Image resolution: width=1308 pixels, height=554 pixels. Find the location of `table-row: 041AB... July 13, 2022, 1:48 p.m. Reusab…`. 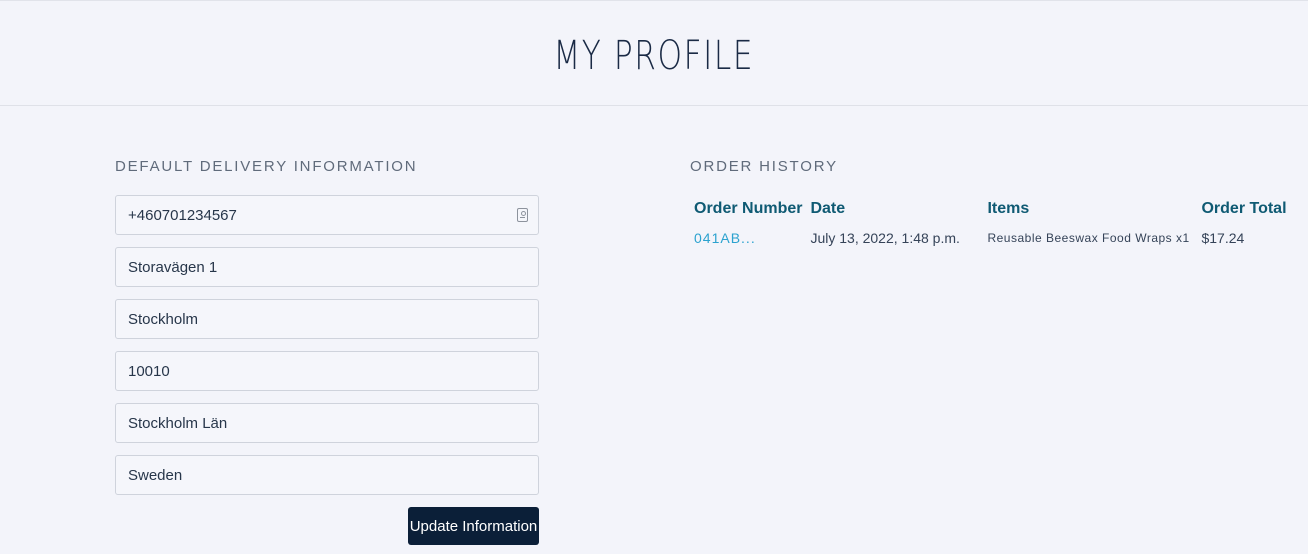

table-row: 041AB... July 13, 2022, 1:48 p.m. Reusab… is located at coordinates (990, 236).